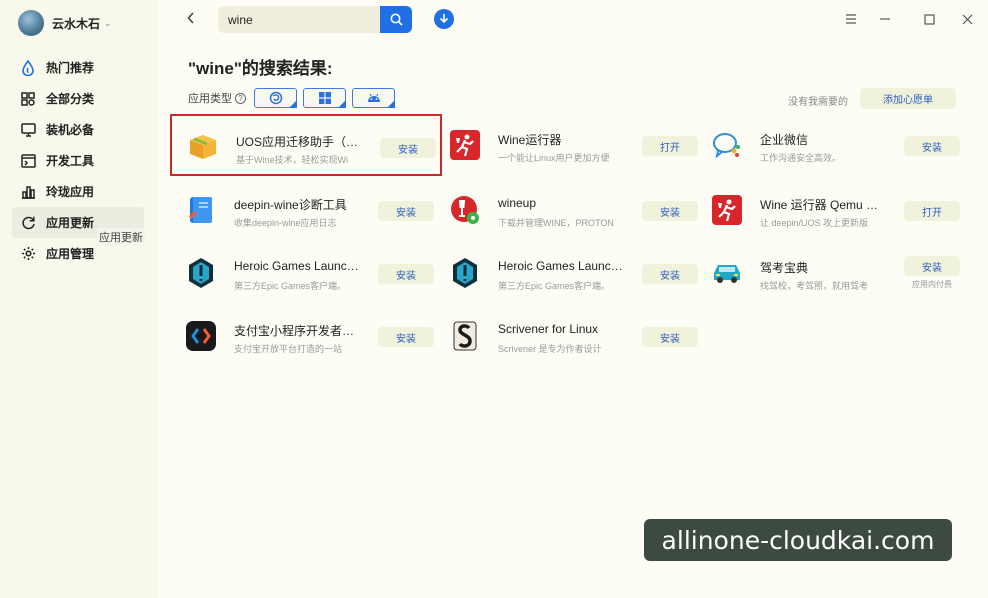  I want to click on app-name: 驾考宝典, so click(784, 267).